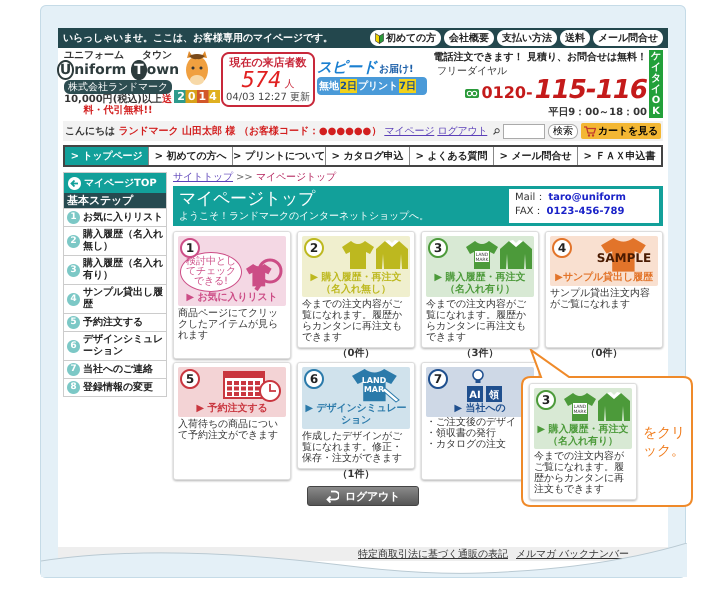 Image resolution: width=704 pixels, height=590 pixels. What do you see at coordinates (590, 131) in the screenshot?
I see `cart-icon` at bounding box center [590, 131].